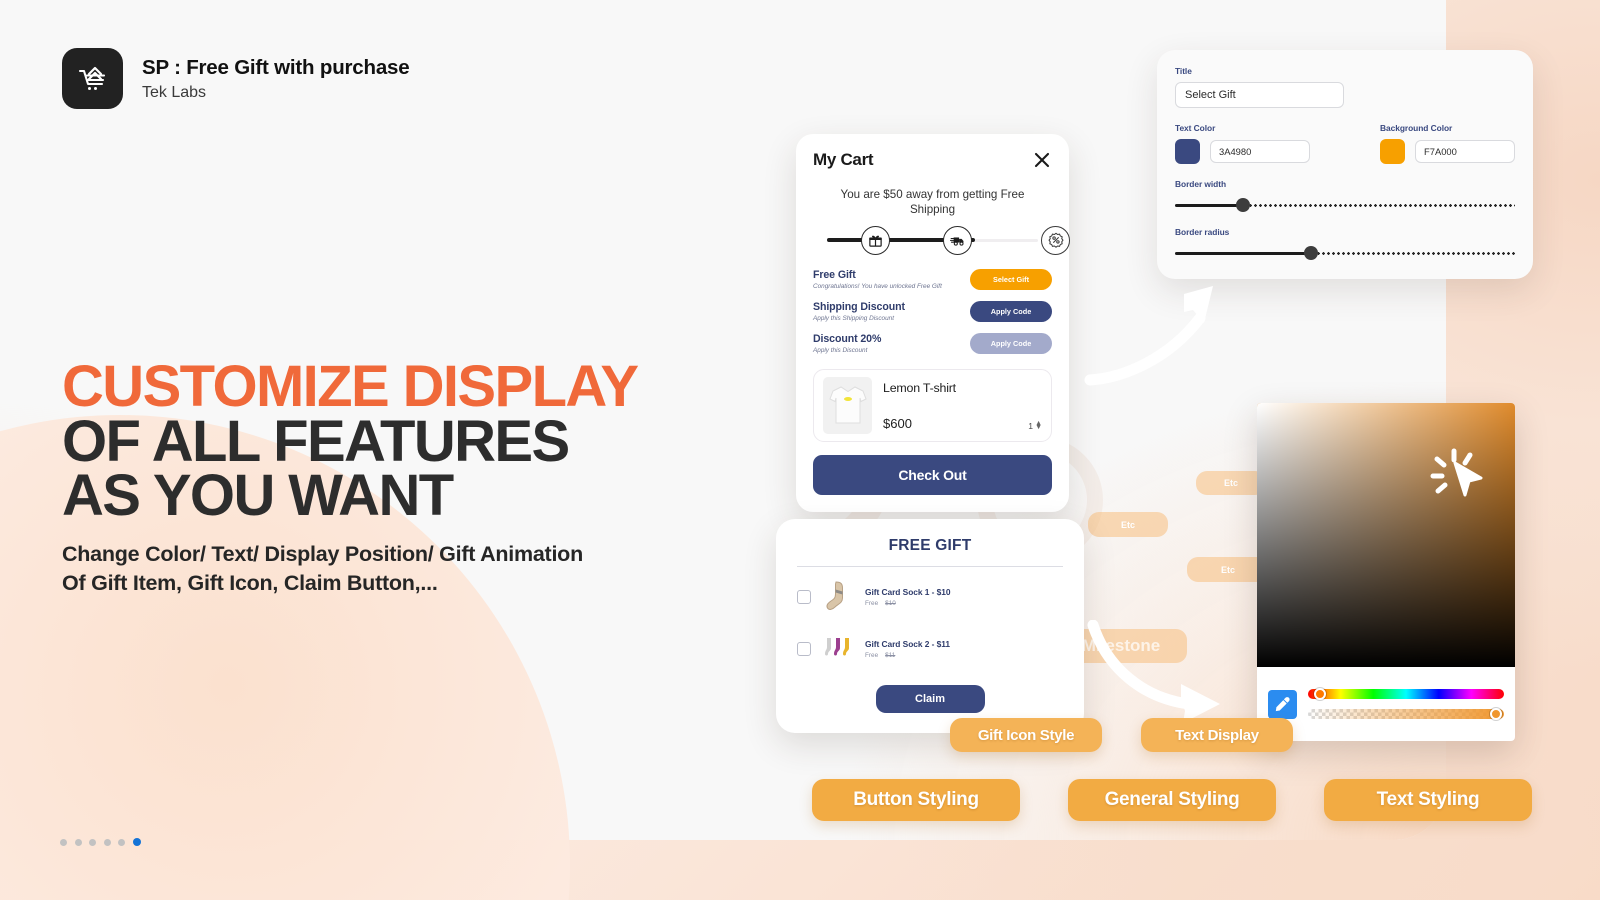  Describe the element at coordinates (1319, 694) in the screenshot. I see `hue-slider-knob` at that location.